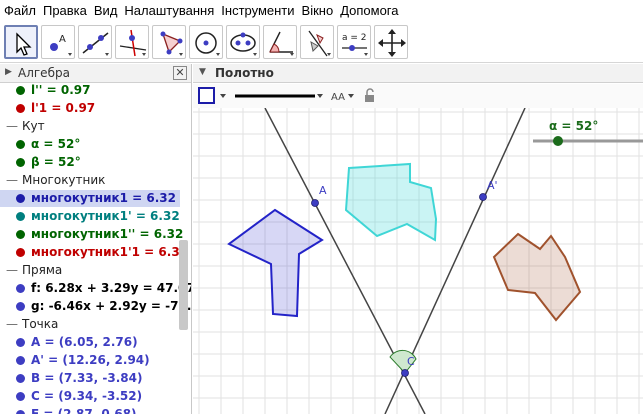 Image resolution: width=643 pixels, height=414 pixels. I want to click on algebra-item-label: B = (7.33, -3.84), so click(87, 378).